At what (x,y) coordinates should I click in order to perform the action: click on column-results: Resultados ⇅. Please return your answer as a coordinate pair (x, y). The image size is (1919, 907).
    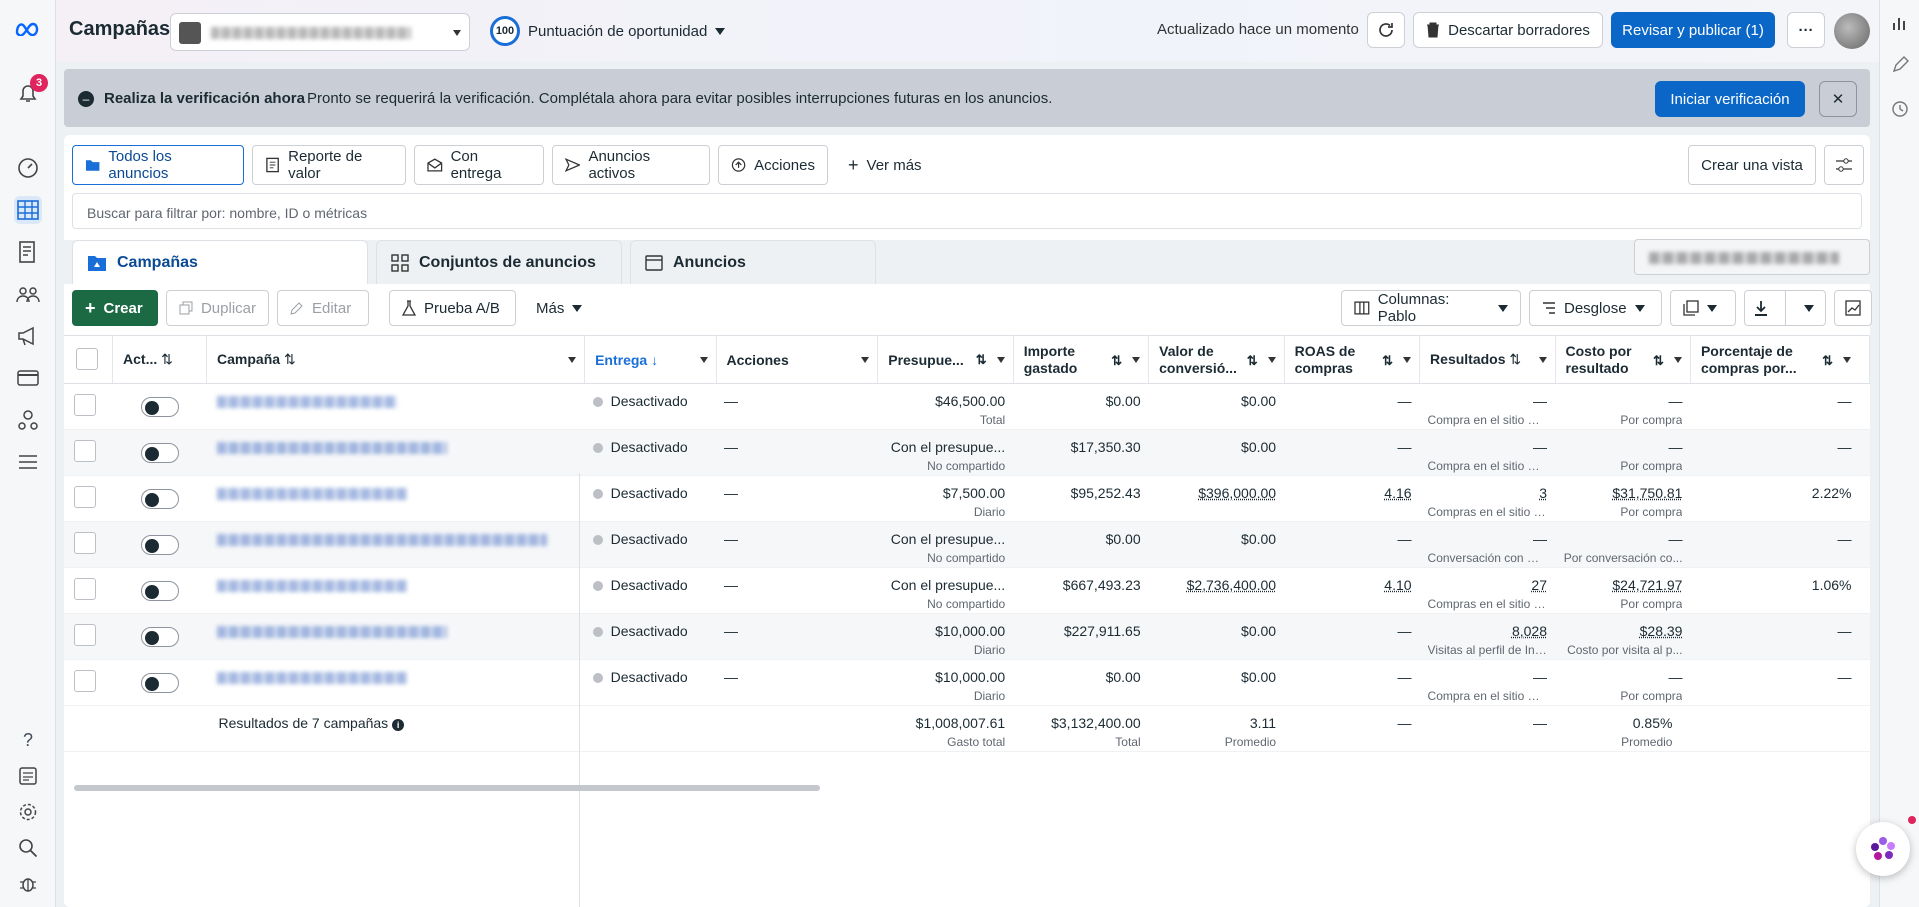
    Looking at the image, I should click on (1487, 359).